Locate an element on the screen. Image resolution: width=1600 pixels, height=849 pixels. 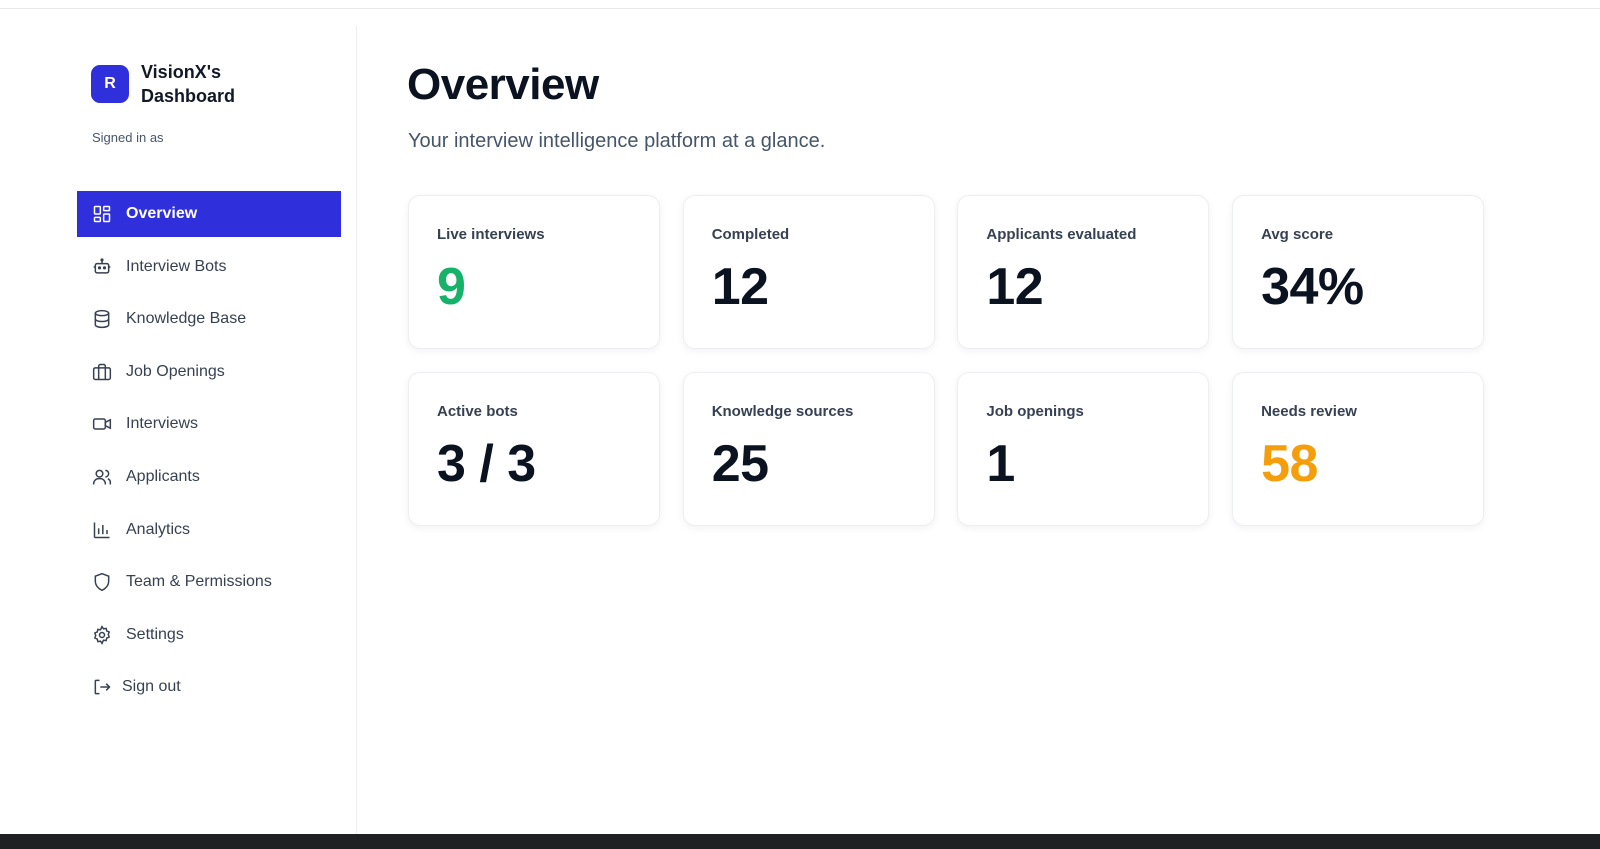
stat-card-active-bots: Active bots 3 / 3 is located at coordinates (534, 449).